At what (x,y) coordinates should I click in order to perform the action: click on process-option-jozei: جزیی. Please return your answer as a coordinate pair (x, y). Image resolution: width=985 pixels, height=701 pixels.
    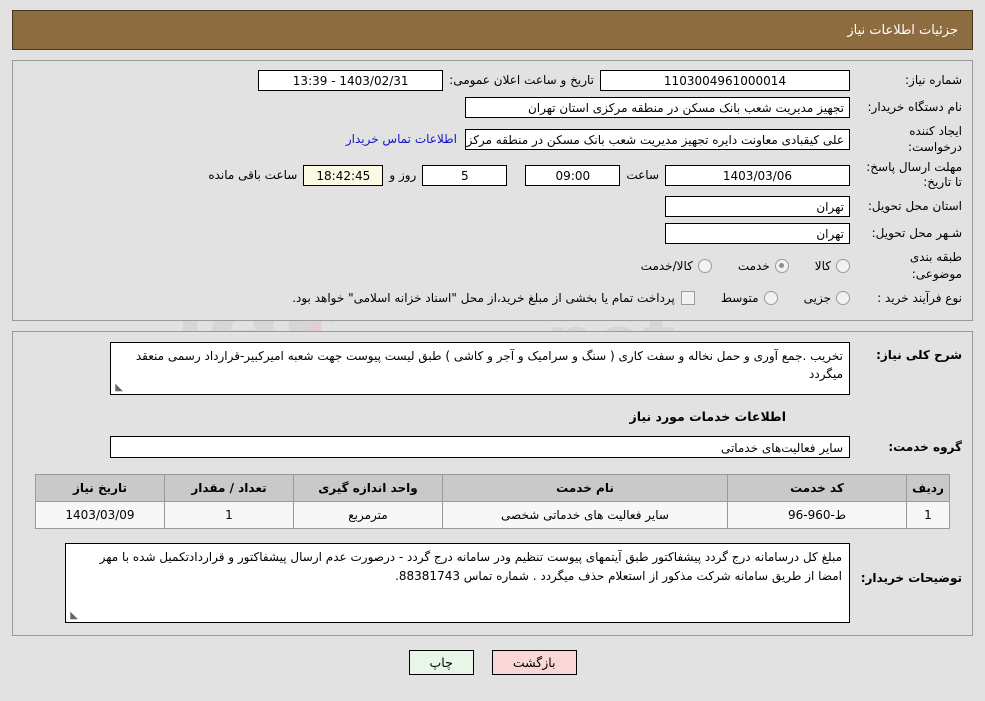
    Looking at the image, I should click on (826, 297).